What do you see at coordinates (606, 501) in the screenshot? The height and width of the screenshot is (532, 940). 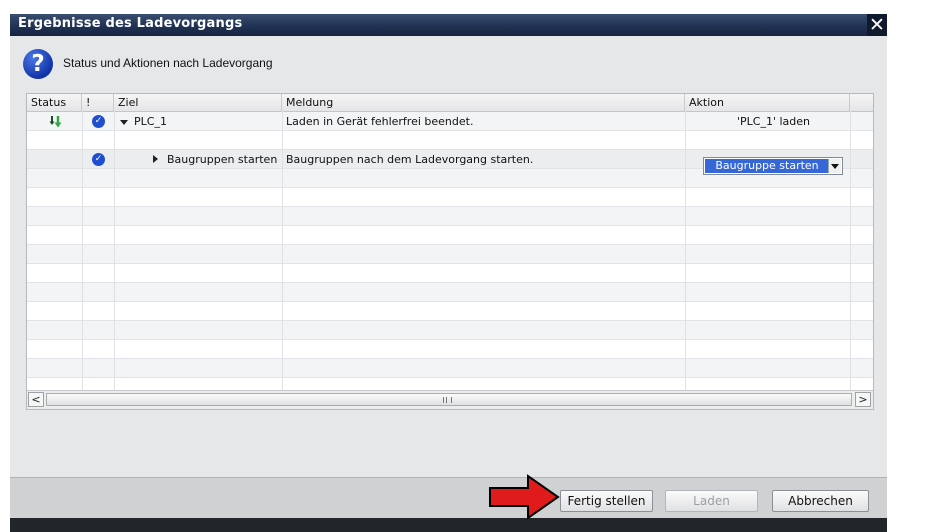 I see `finish-button: Fertig stellen` at bounding box center [606, 501].